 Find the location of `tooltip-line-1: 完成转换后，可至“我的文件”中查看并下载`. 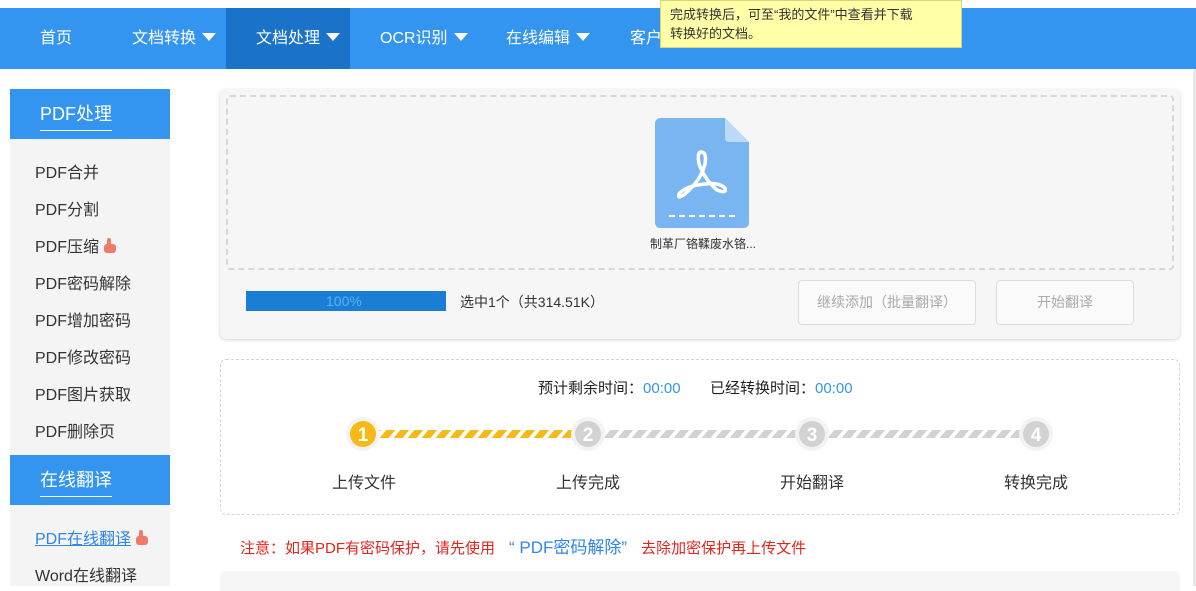

tooltip-line-1: 完成转换后，可至“我的文件”中查看并下载 is located at coordinates (791, 14).